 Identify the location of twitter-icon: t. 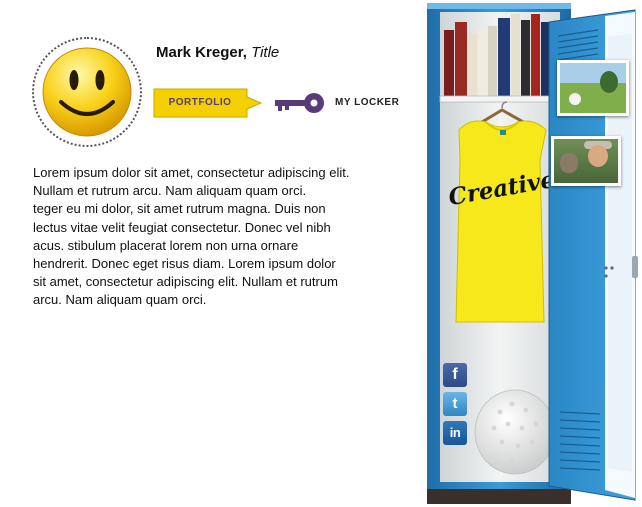
(455, 404).